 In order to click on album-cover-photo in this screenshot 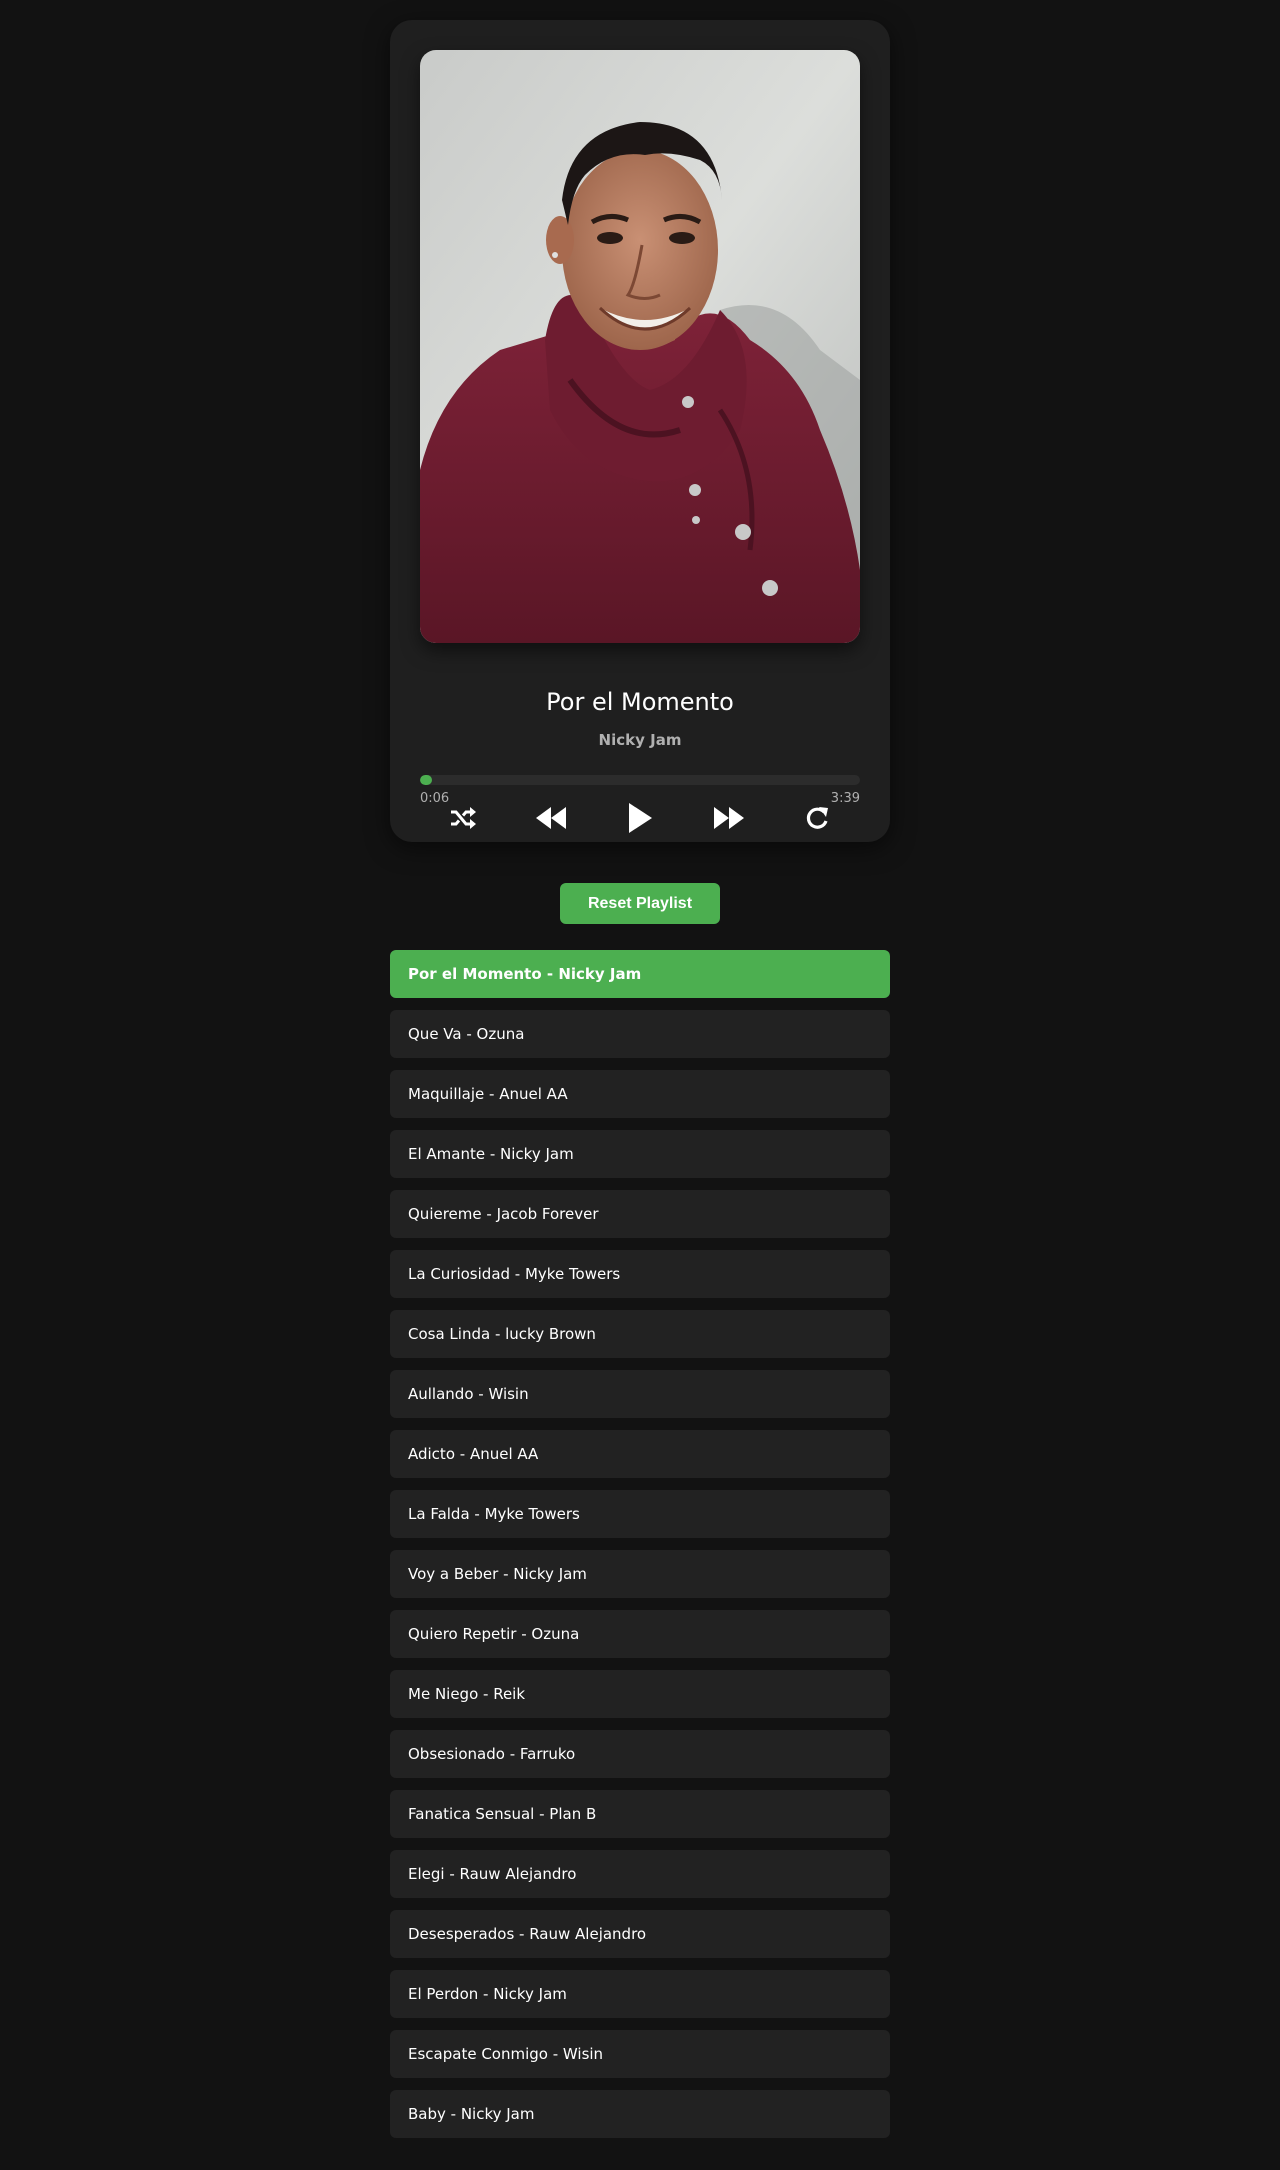, I will do `click(640, 346)`.